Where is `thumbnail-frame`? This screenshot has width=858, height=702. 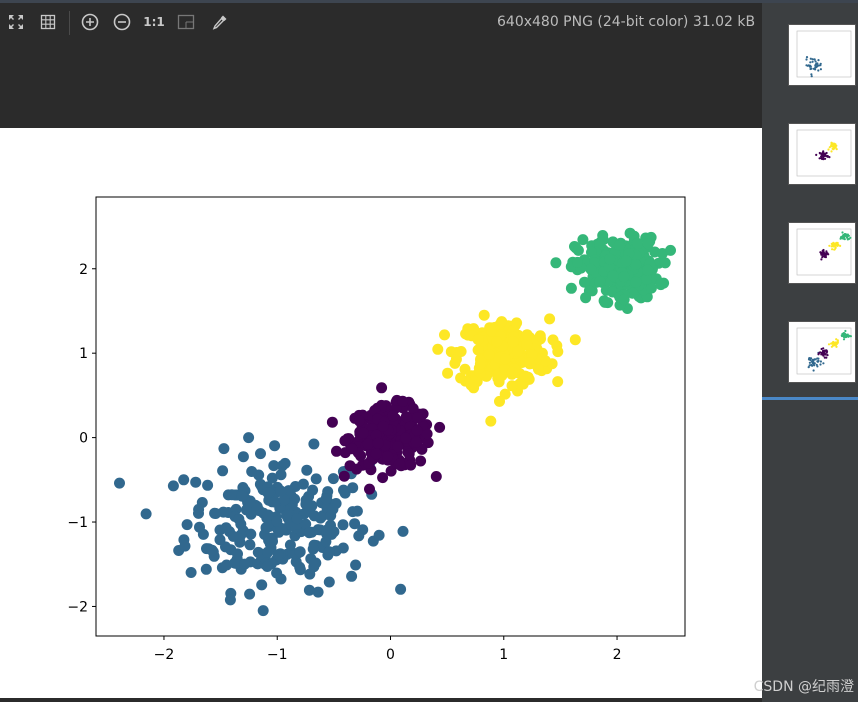 thumbnail-frame is located at coordinates (824, 54).